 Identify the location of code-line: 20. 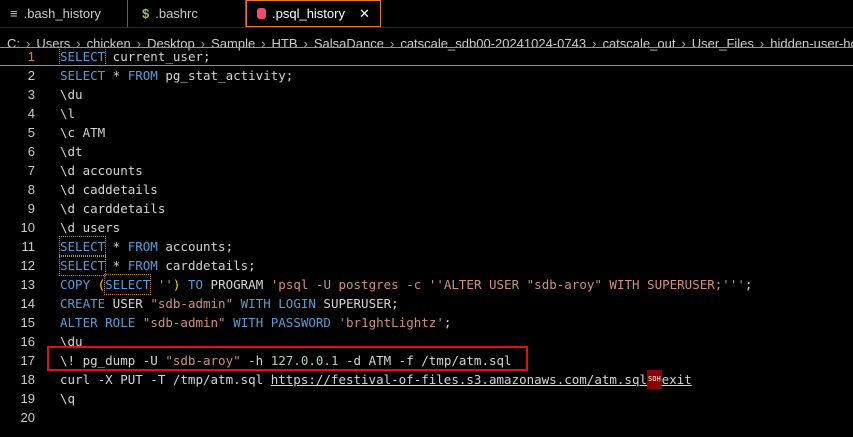
(426, 417).